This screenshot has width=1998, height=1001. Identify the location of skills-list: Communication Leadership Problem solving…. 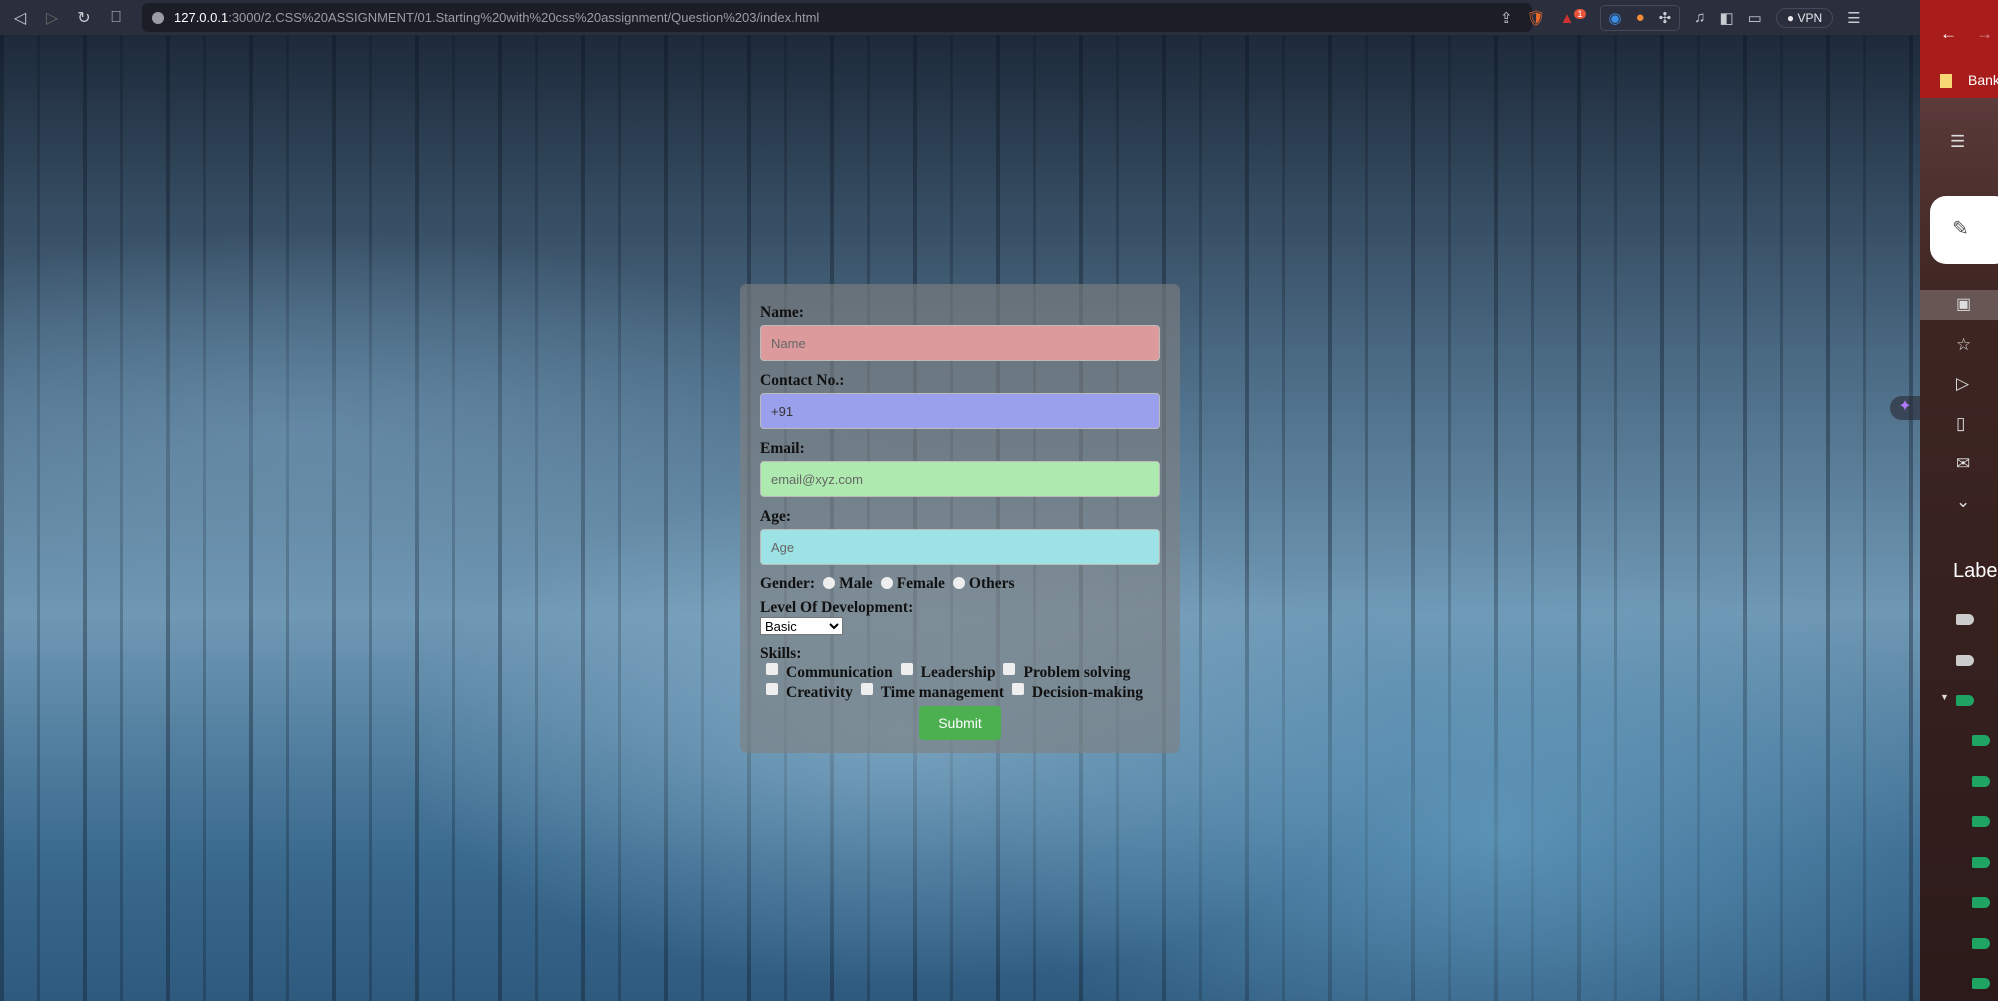
(960, 683).